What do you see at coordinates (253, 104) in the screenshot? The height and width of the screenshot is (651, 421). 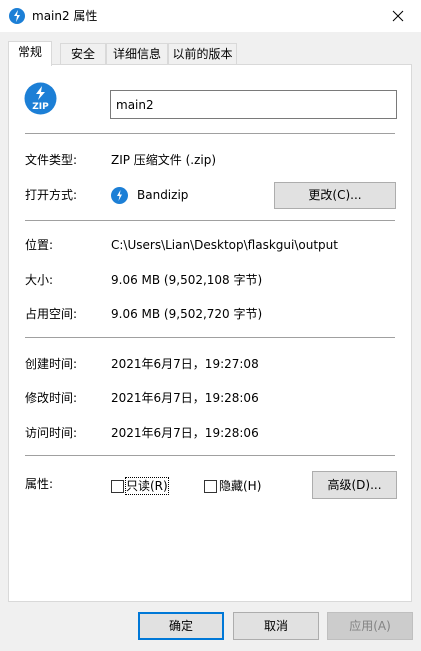 I see `file-name-input` at bounding box center [253, 104].